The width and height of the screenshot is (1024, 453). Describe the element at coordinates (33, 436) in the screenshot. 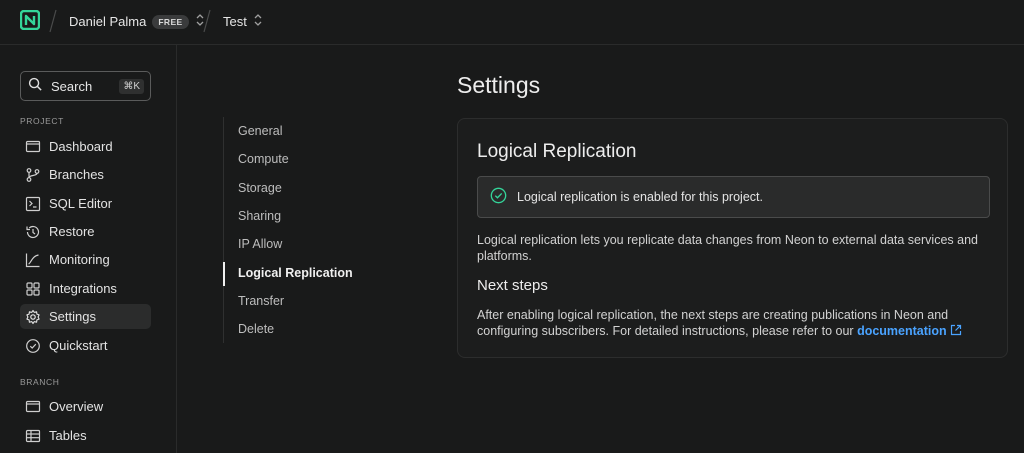

I see `tables-icon` at that location.